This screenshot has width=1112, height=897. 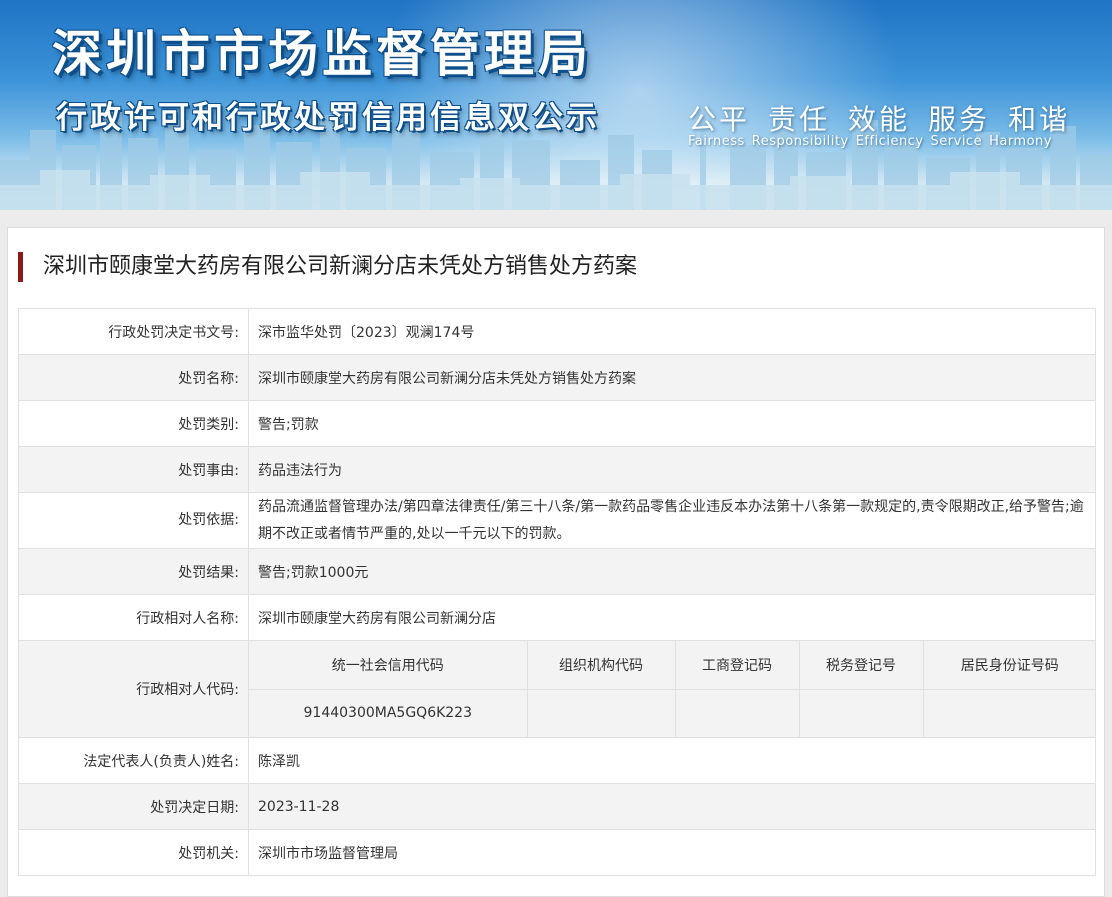 I want to click on table-row: 处罚决定日期: 2023-11-28, so click(x=557, y=806).